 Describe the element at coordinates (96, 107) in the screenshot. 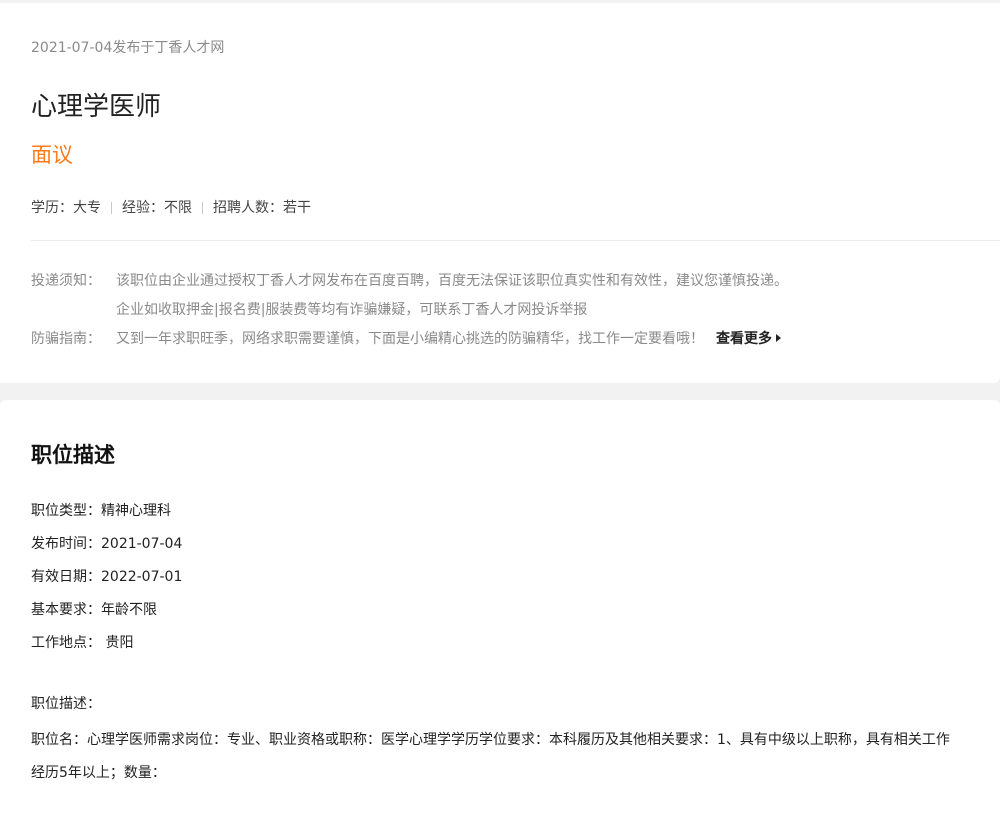

I see `job-title: 心理学医师` at that location.